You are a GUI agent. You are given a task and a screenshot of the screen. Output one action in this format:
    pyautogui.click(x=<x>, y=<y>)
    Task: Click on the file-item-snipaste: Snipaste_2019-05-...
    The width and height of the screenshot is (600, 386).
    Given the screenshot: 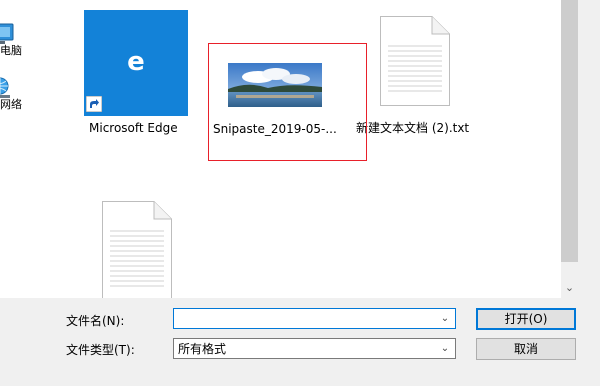 What is the action you would take?
    pyautogui.click(x=285, y=98)
    